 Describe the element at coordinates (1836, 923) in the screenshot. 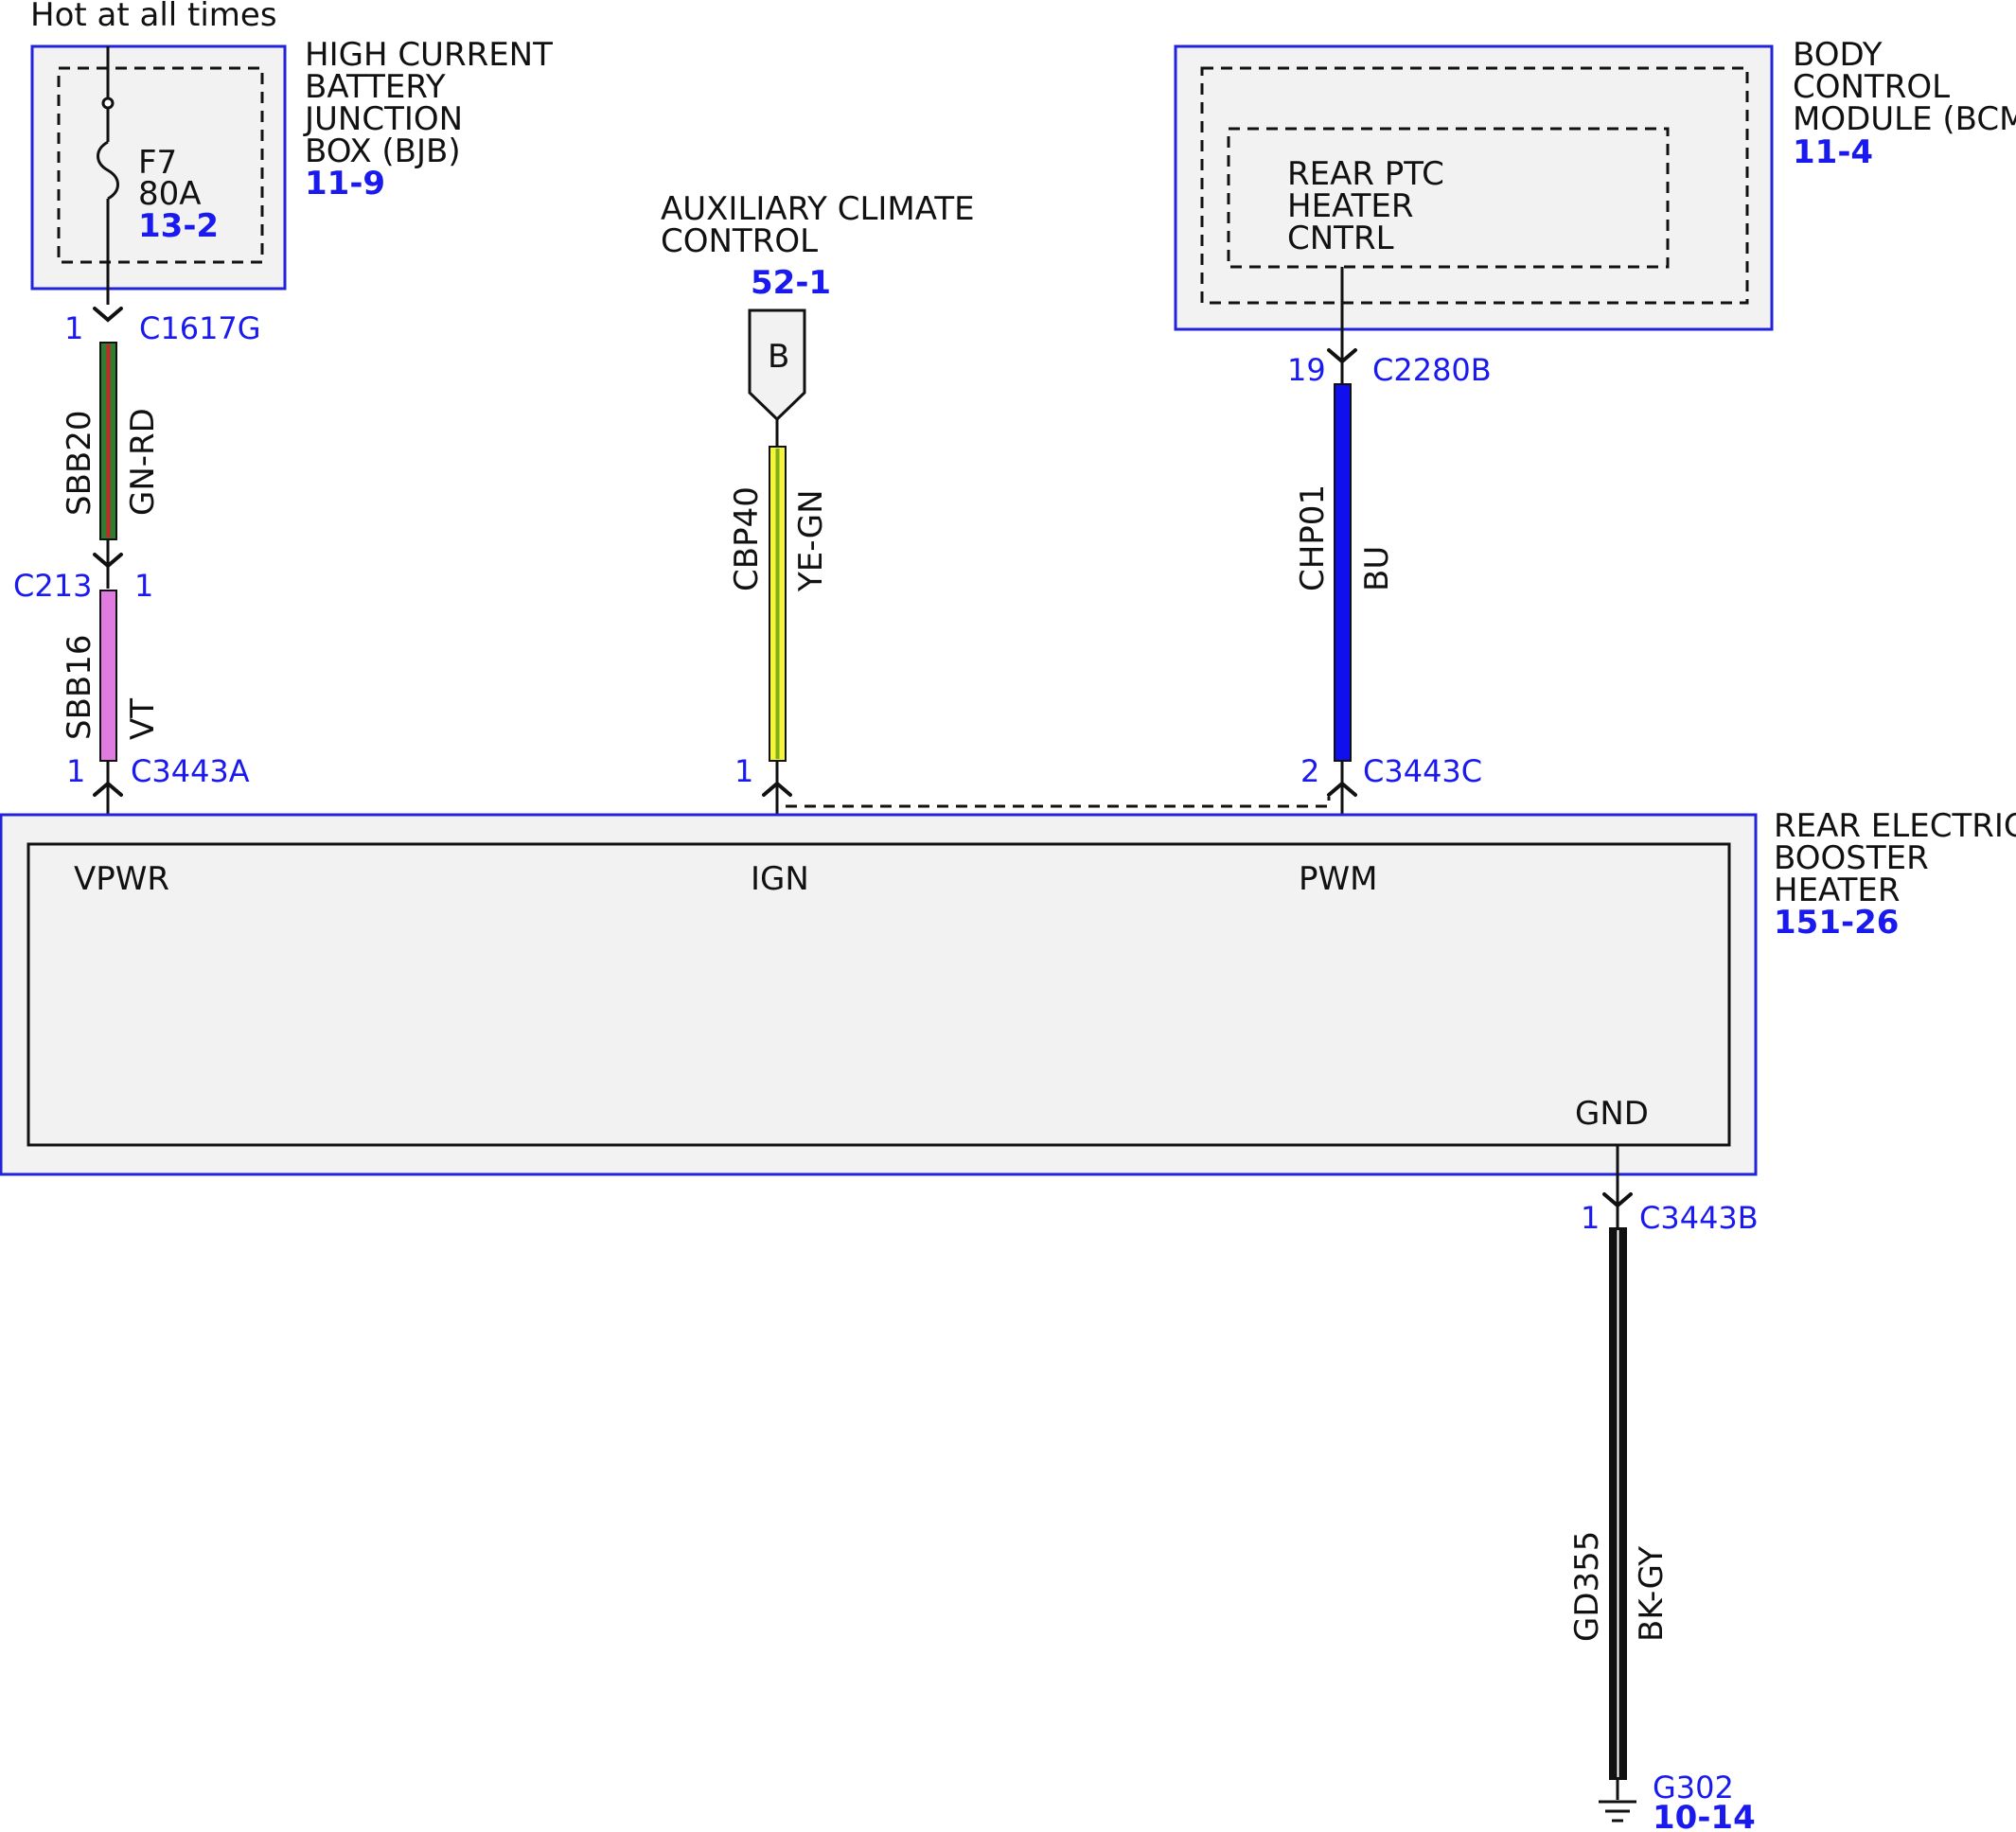

I see `heater-ref-link: 151-26` at that location.